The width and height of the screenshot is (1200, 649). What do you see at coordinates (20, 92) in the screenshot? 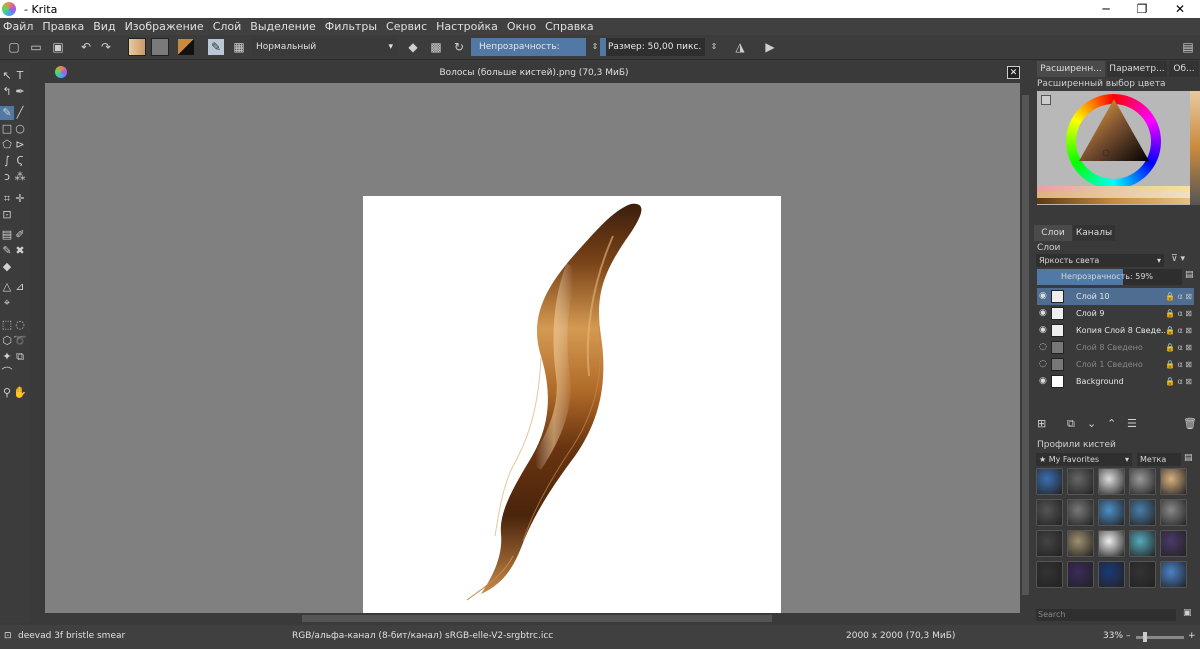
I see `calligraphy-icon: ✒` at bounding box center [20, 92].